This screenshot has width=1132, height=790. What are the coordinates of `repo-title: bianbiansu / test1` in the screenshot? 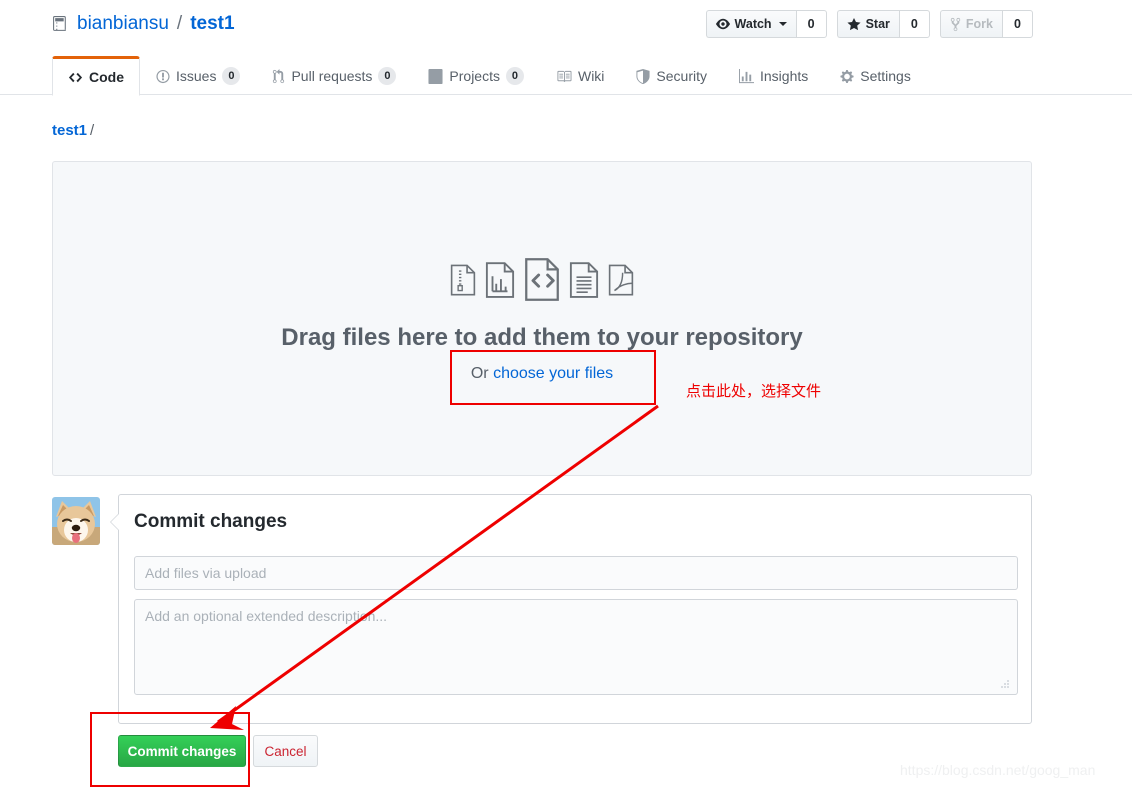 It's located at (143, 24).